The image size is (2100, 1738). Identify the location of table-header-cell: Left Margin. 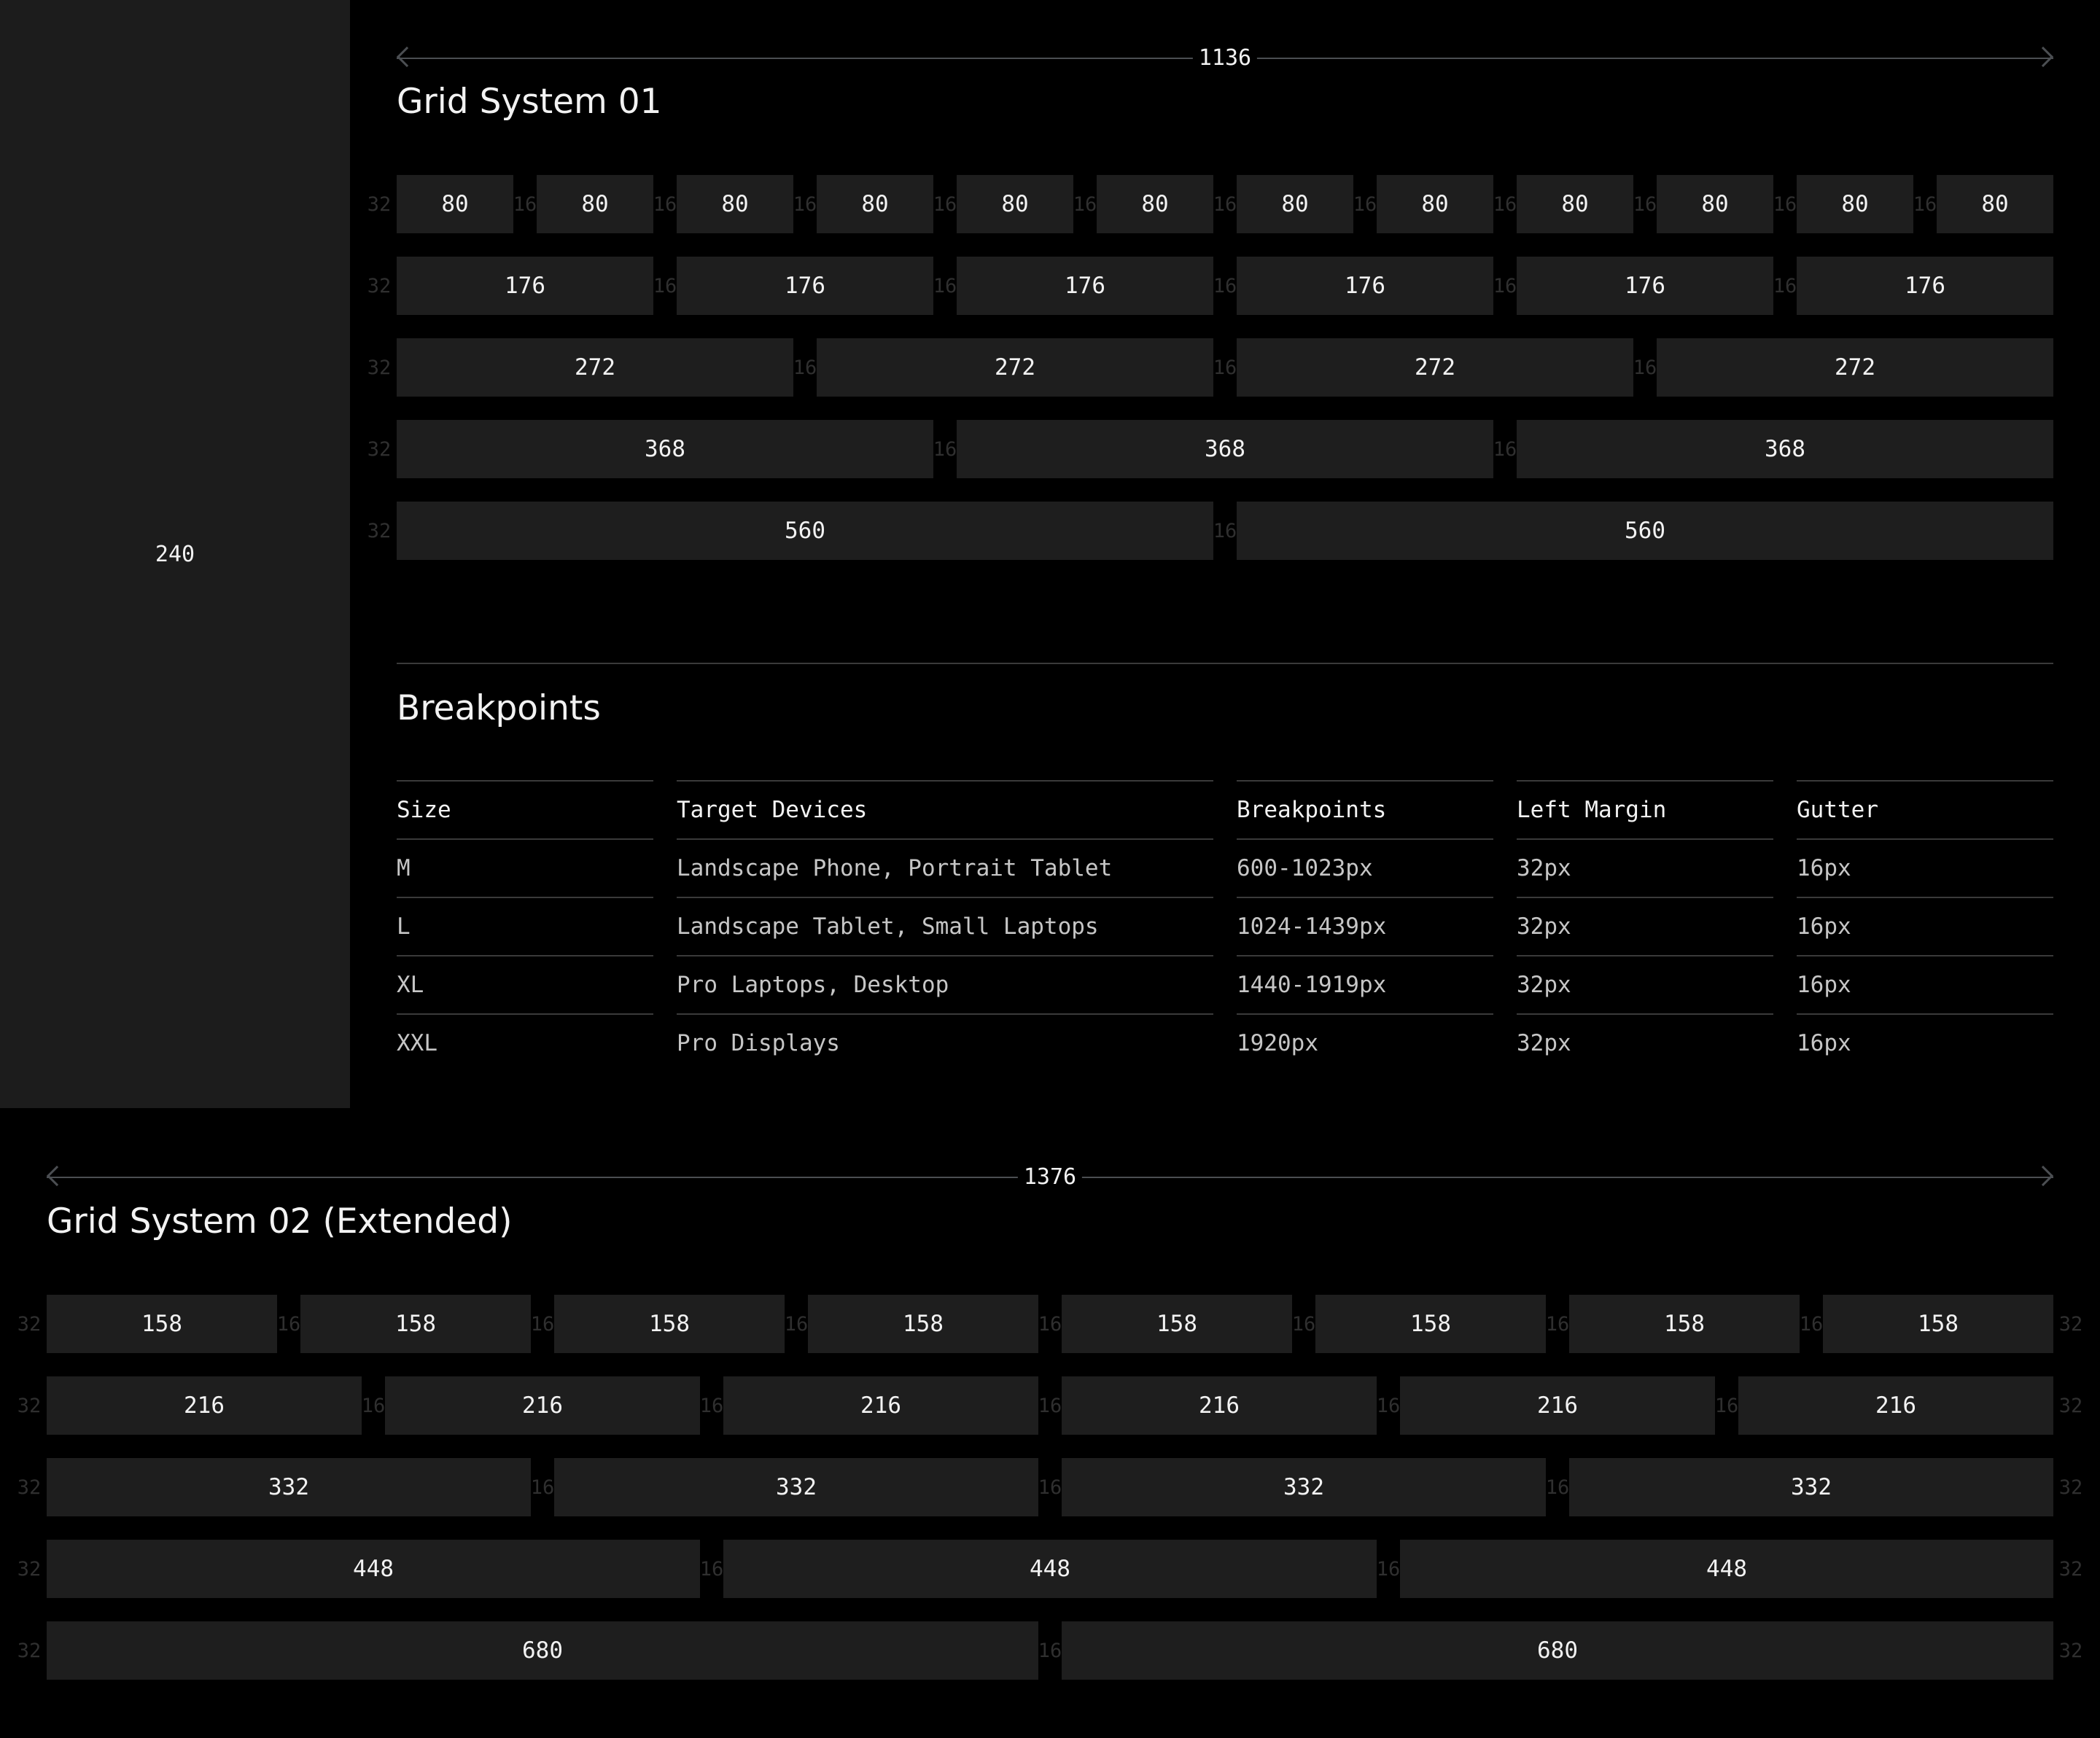
(1645, 811).